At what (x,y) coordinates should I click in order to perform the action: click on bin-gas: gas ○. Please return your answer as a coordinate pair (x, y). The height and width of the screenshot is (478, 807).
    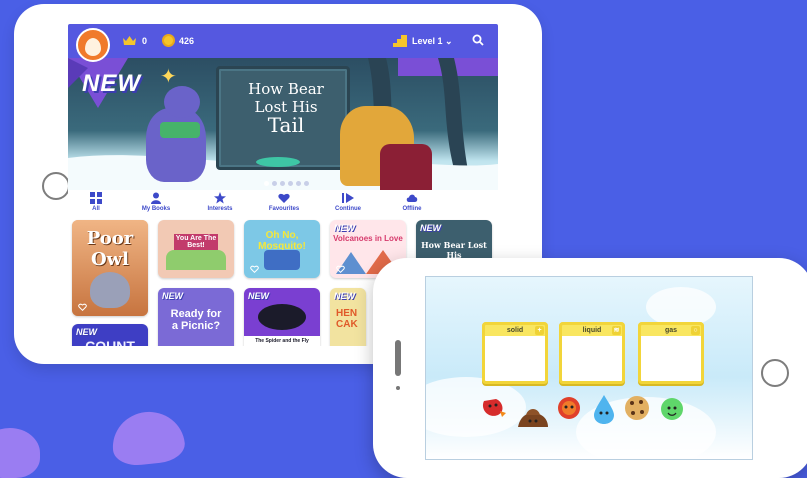
    Looking at the image, I should click on (671, 353).